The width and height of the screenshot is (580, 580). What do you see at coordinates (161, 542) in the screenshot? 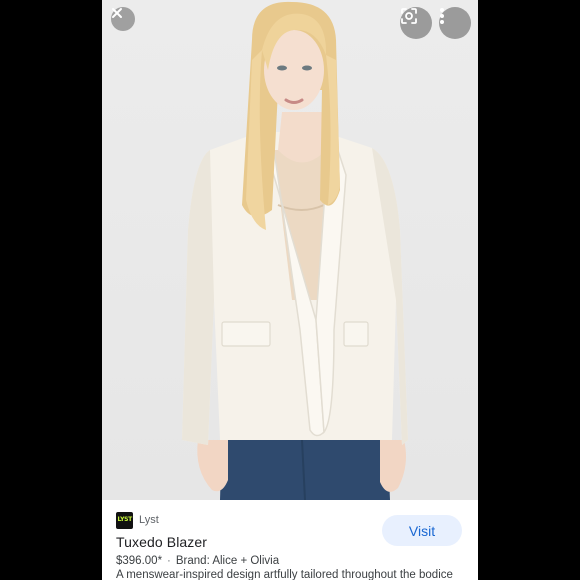
I see `product-title: Tuxedo Blazer` at bounding box center [161, 542].